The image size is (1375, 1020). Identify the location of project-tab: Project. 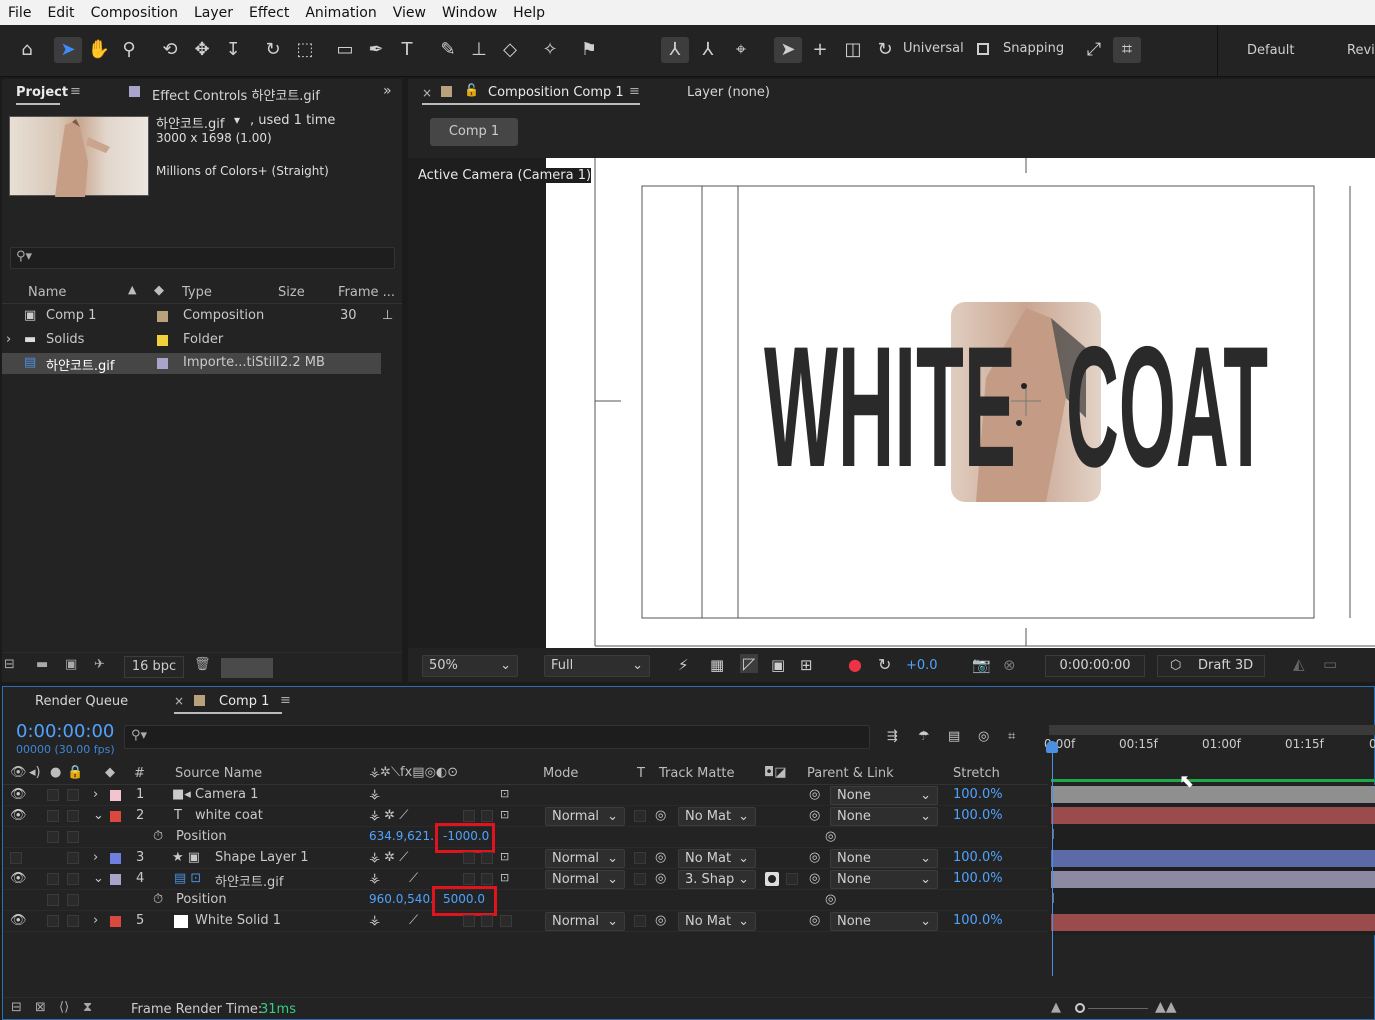
(42, 92).